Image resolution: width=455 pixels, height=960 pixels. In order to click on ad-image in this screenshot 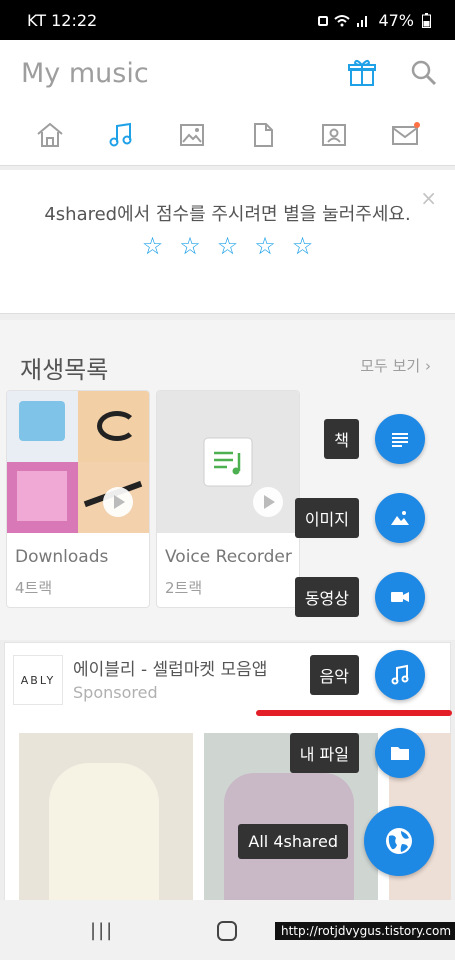, I will do `click(106, 819)`.